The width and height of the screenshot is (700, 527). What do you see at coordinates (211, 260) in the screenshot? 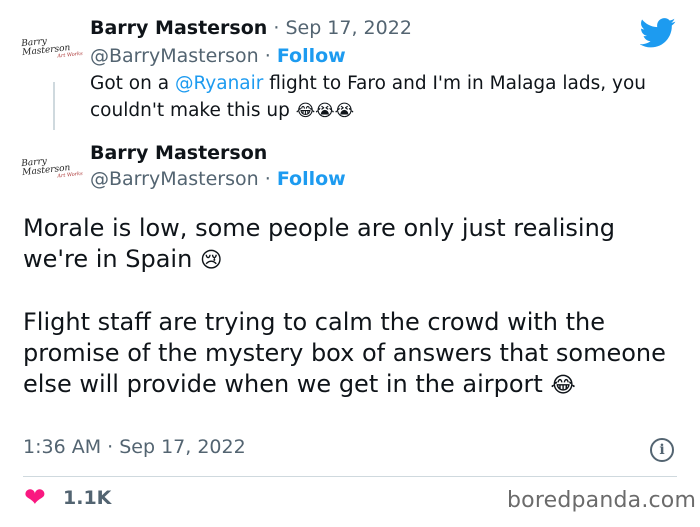
I see `emoji: 😢` at bounding box center [211, 260].